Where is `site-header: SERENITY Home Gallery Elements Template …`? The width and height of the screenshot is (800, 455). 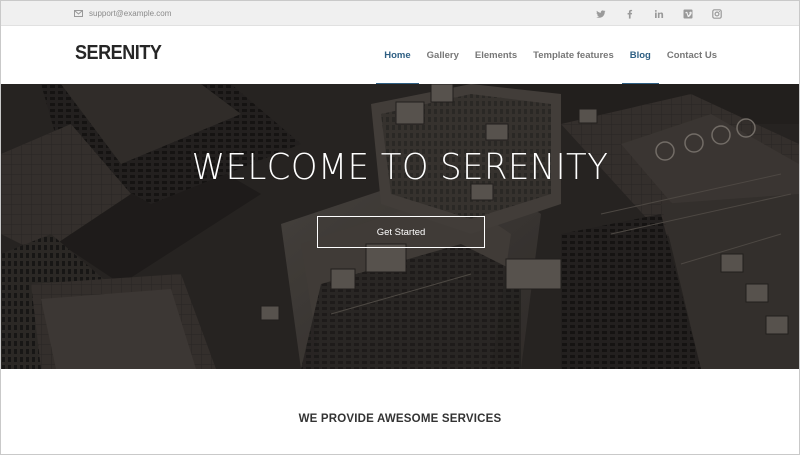
site-header: SERENITY Home Gallery Elements Template … is located at coordinates (400, 55).